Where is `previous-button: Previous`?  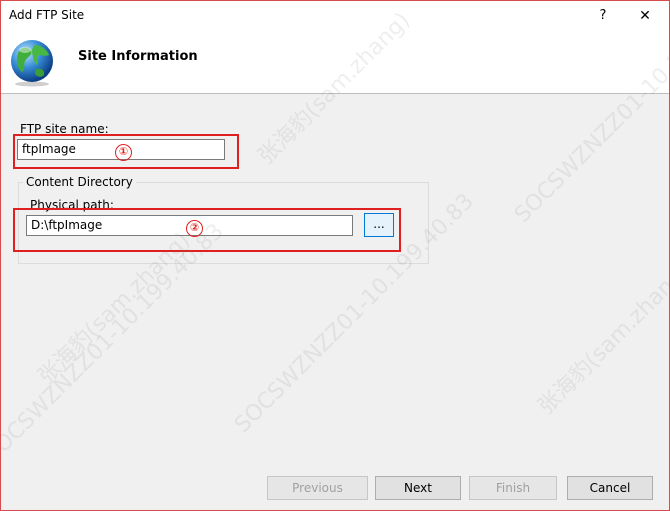 previous-button: Previous is located at coordinates (317, 488).